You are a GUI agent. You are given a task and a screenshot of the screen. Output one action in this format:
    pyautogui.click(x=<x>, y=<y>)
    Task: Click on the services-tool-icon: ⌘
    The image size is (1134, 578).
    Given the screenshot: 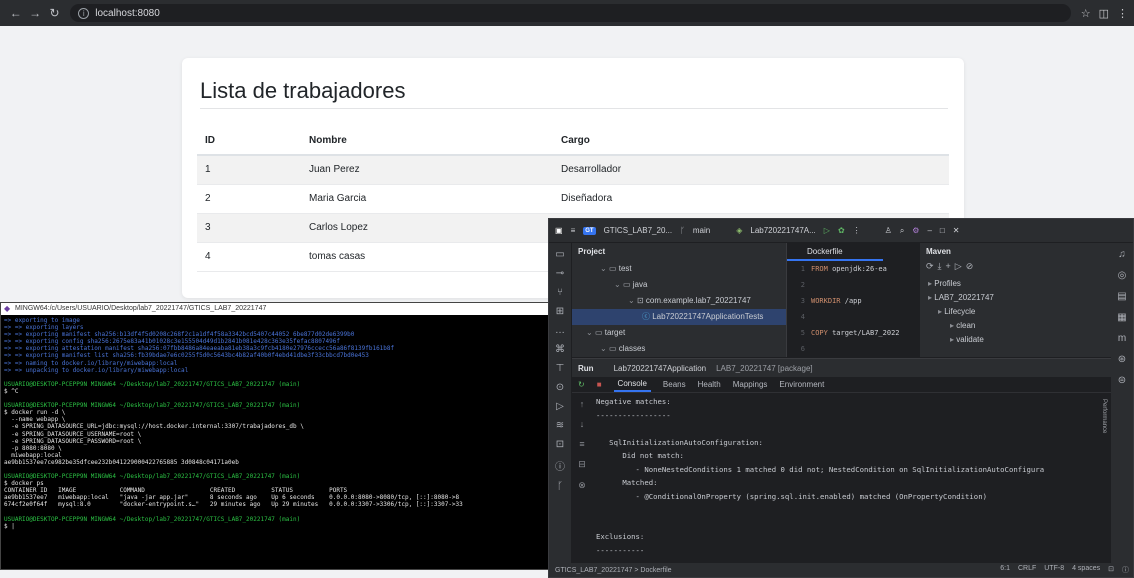 What is the action you would take?
    pyautogui.click(x=560, y=349)
    